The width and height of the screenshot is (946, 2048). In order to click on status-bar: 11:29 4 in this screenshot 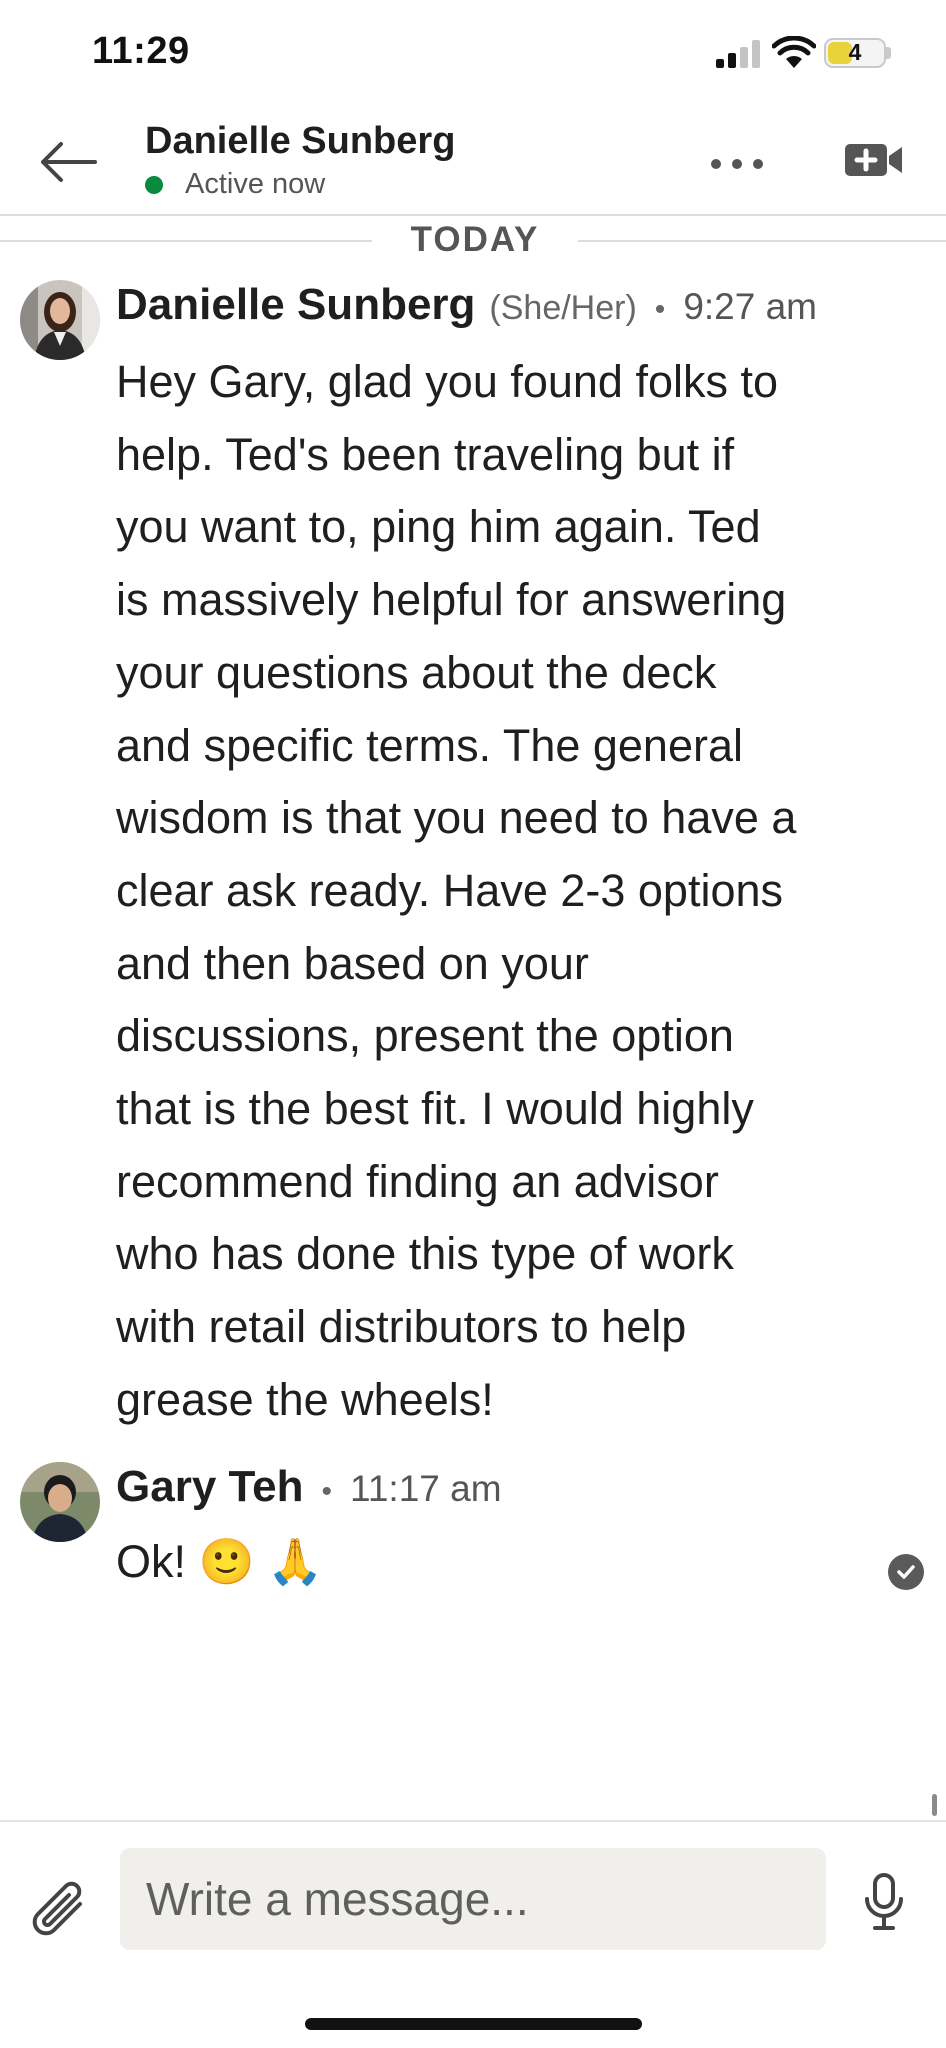, I will do `click(473, 53)`.